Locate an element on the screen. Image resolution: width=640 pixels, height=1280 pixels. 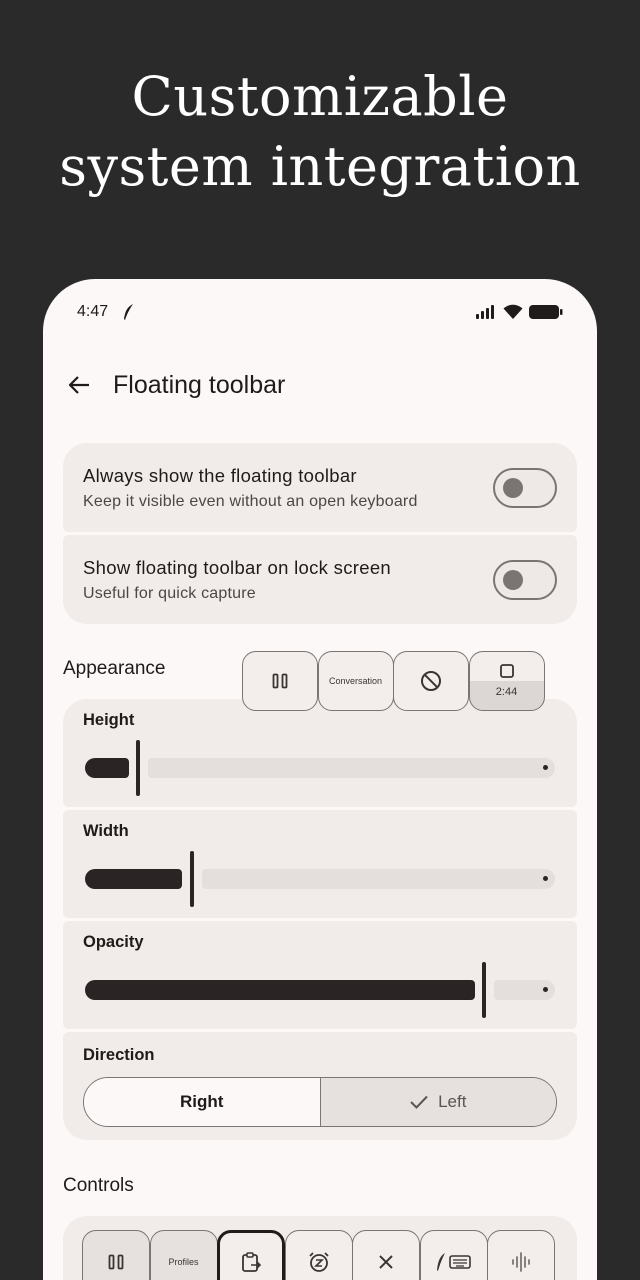
direction-segmented-button: Right Left is located at coordinates (320, 1102).